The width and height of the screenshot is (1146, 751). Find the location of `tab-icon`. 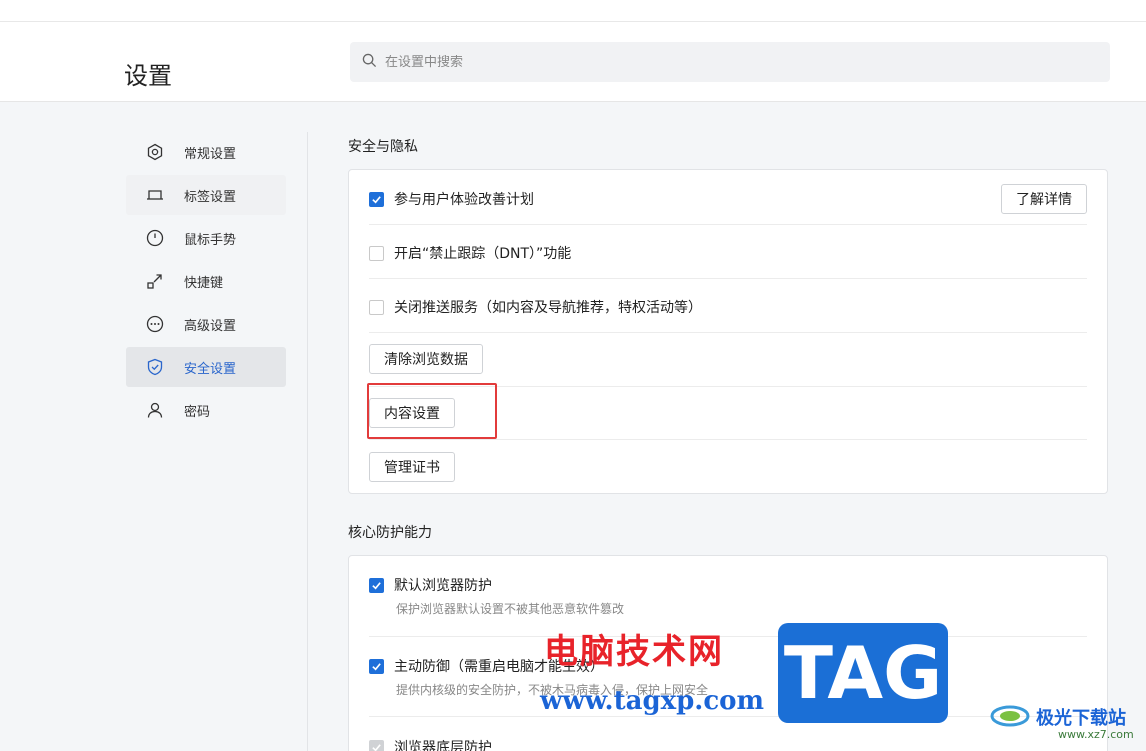

tab-icon is located at coordinates (155, 195).